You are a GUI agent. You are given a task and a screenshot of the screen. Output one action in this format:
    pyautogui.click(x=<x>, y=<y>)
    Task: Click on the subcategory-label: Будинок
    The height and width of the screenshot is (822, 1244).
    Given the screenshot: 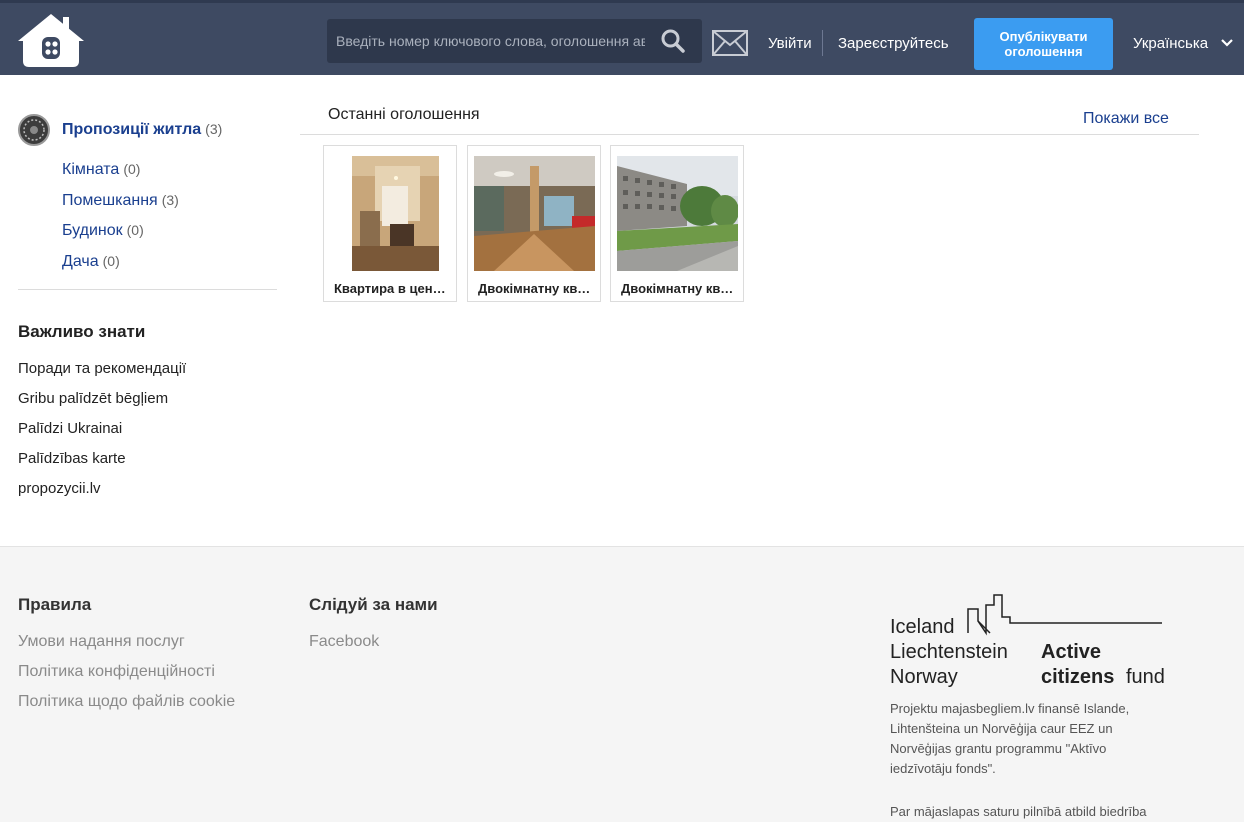 What is the action you would take?
    pyautogui.click(x=92, y=230)
    